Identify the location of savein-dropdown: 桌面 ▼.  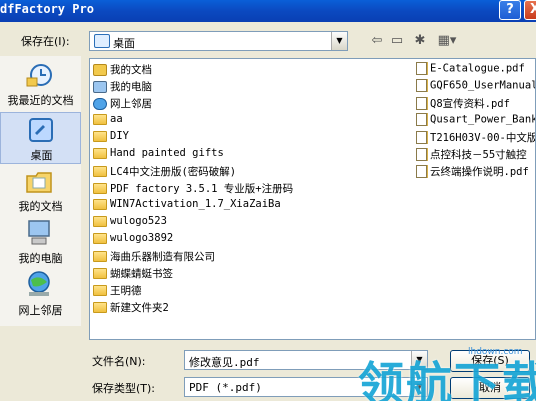
(218, 41).